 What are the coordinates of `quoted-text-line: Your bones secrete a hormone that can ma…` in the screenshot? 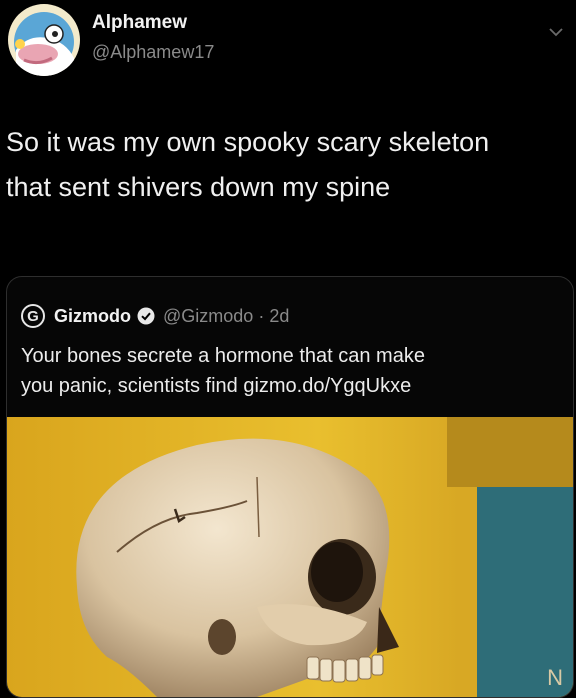 It's located at (223, 356).